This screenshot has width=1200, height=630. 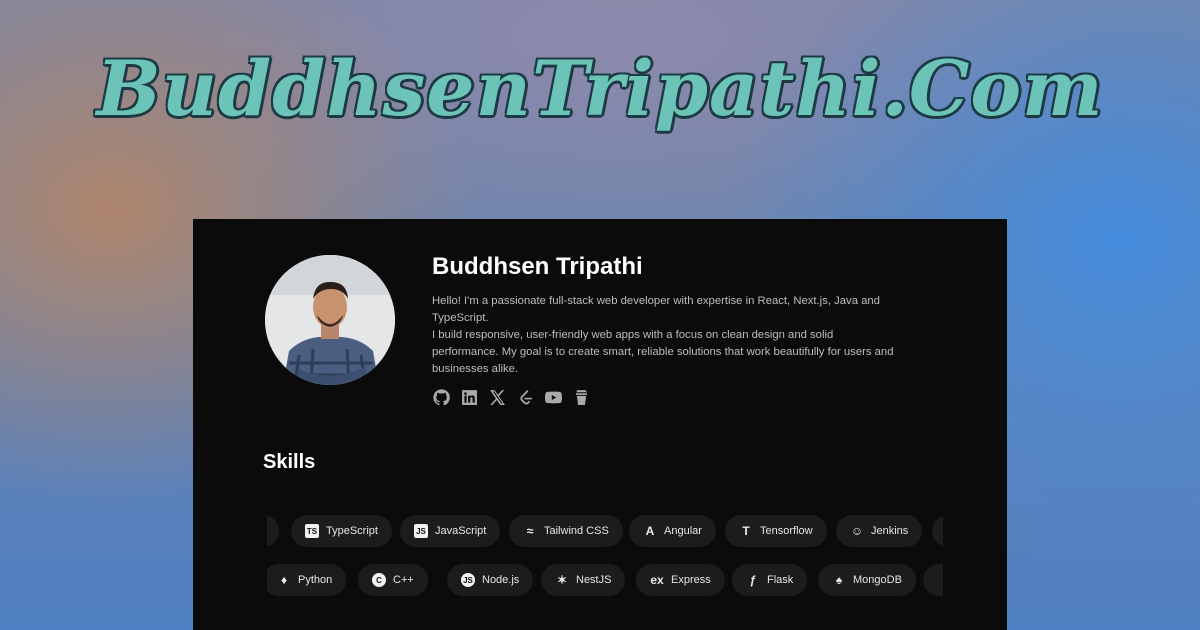 What do you see at coordinates (877, 580) in the screenshot?
I see `skill-label: MongoDB` at bounding box center [877, 580].